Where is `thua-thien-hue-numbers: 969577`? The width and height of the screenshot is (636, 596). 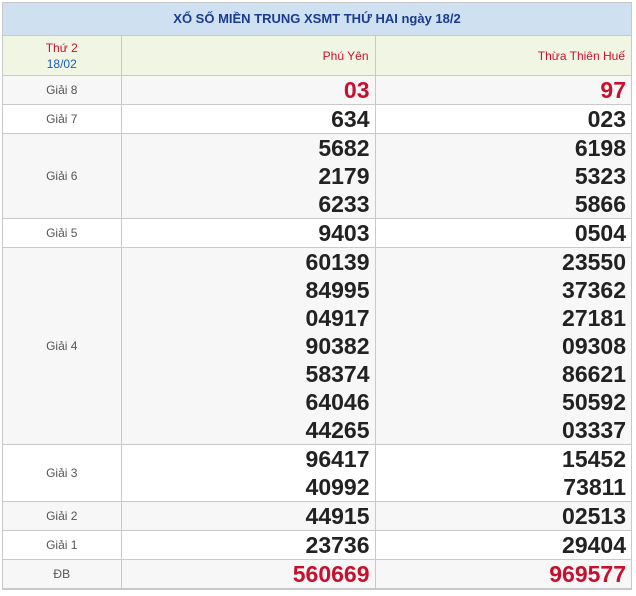 thua-thien-hue-numbers: 969577 is located at coordinates (502, 574).